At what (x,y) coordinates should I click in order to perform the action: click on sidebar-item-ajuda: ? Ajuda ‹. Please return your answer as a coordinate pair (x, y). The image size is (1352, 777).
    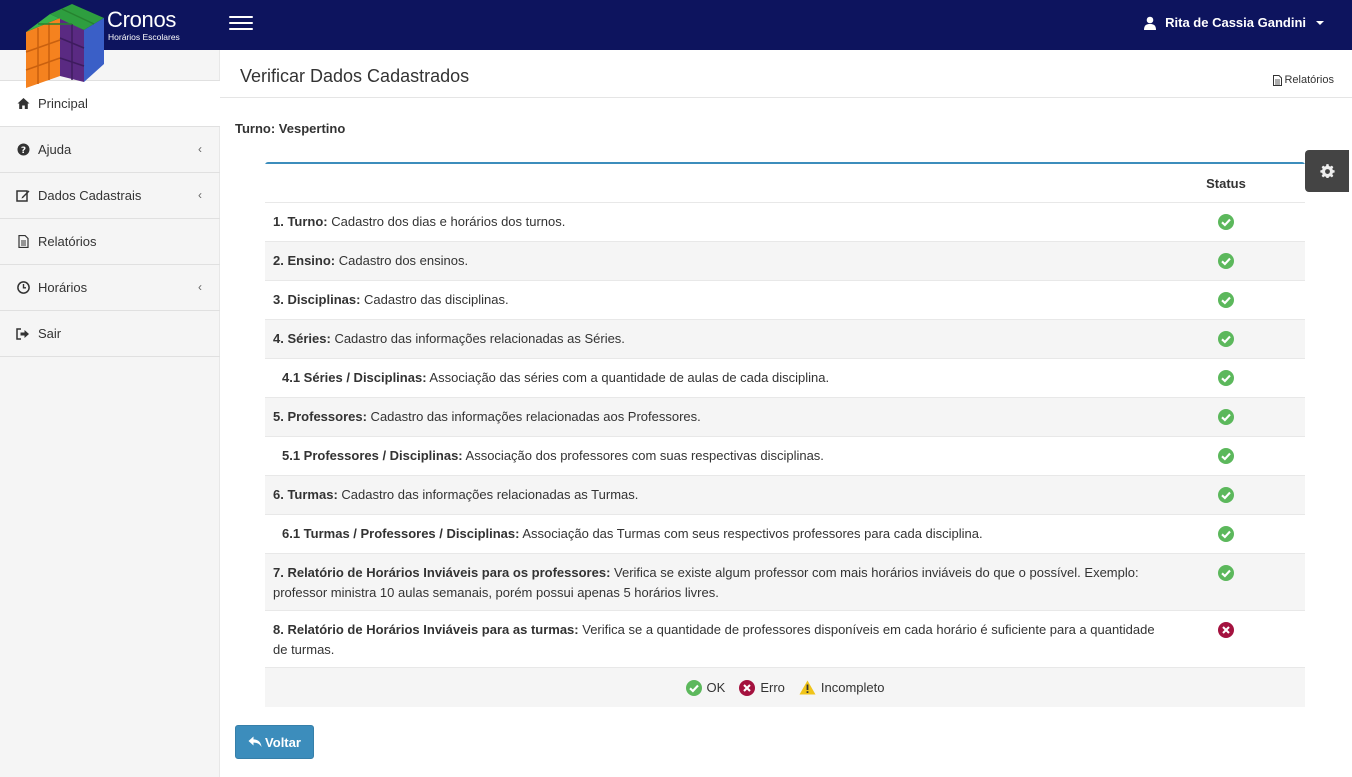
    Looking at the image, I should click on (110, 150).